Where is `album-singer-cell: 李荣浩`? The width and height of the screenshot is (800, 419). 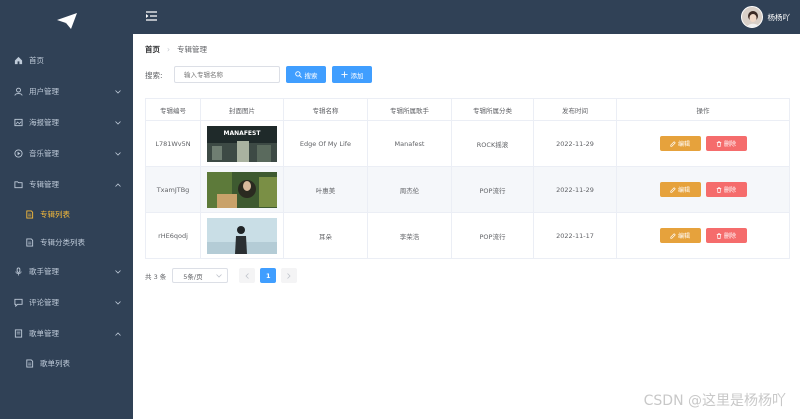
album-singer-cell: 李荣浩 is located at coordinates (409, 235).